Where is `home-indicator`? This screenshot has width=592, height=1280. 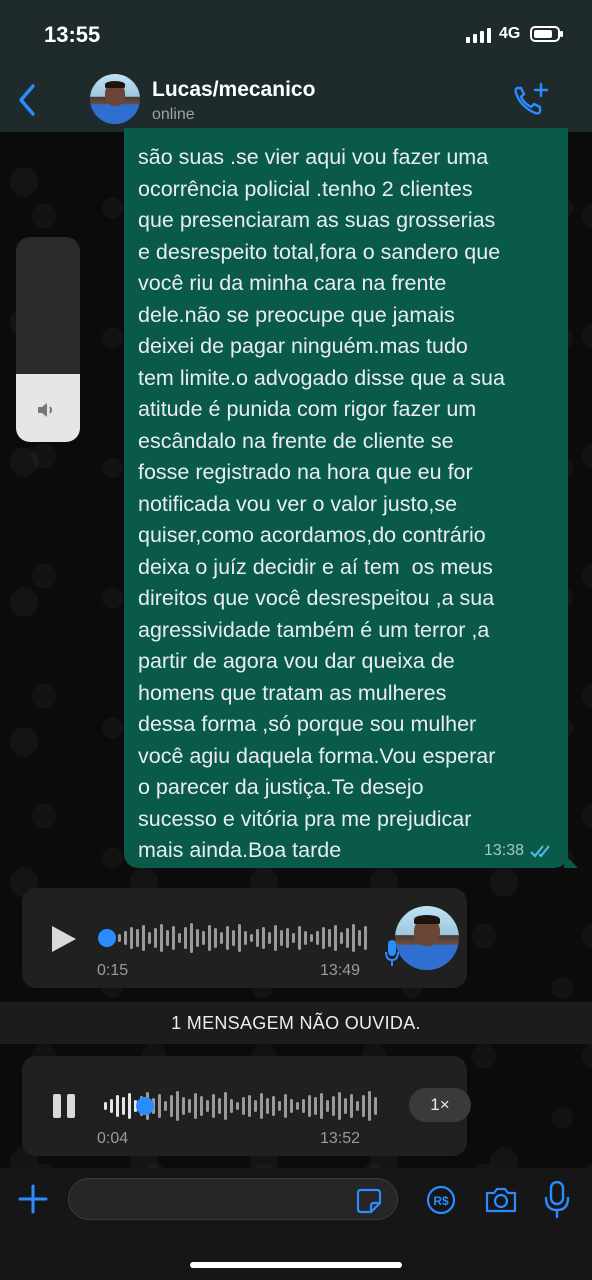
home-indicator is located at coordinates (296, 1265).